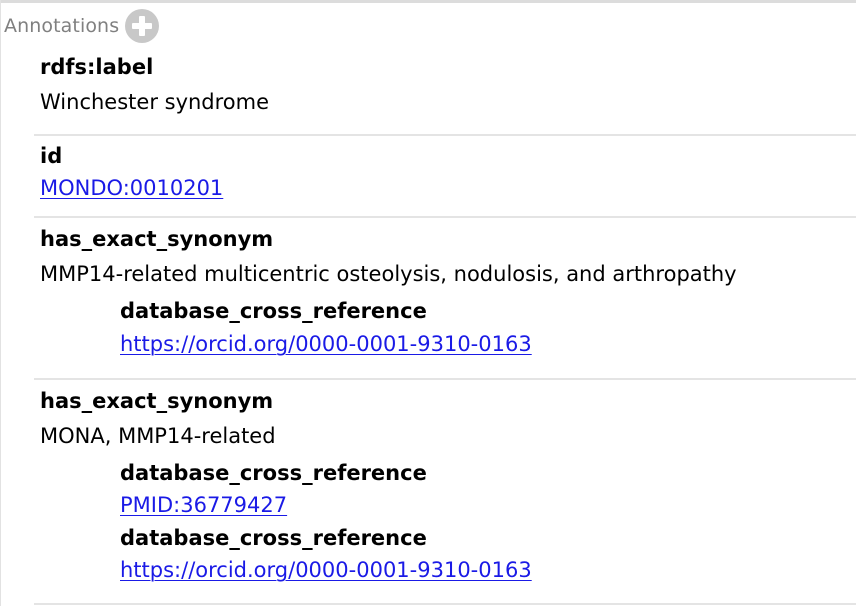 This screenshot has height=606, width=856. I want to click on annotation-property-label: rdfs:label, so click(97, 67).